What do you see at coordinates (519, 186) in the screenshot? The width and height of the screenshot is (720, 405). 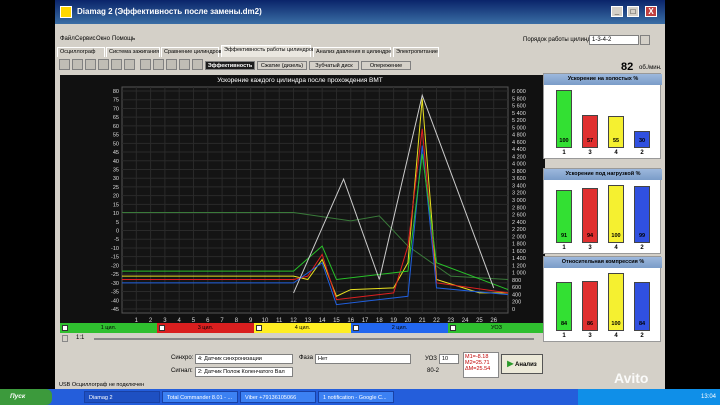 I see `y-right-tick-label: 3 400` at bounding box center [519, 186].